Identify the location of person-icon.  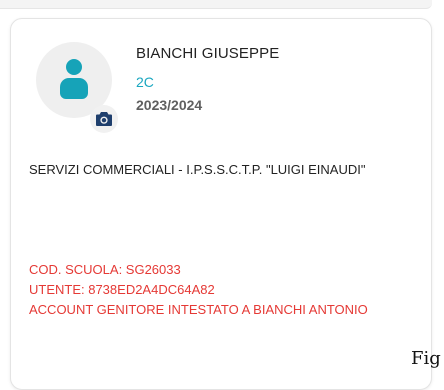
(74, 67).